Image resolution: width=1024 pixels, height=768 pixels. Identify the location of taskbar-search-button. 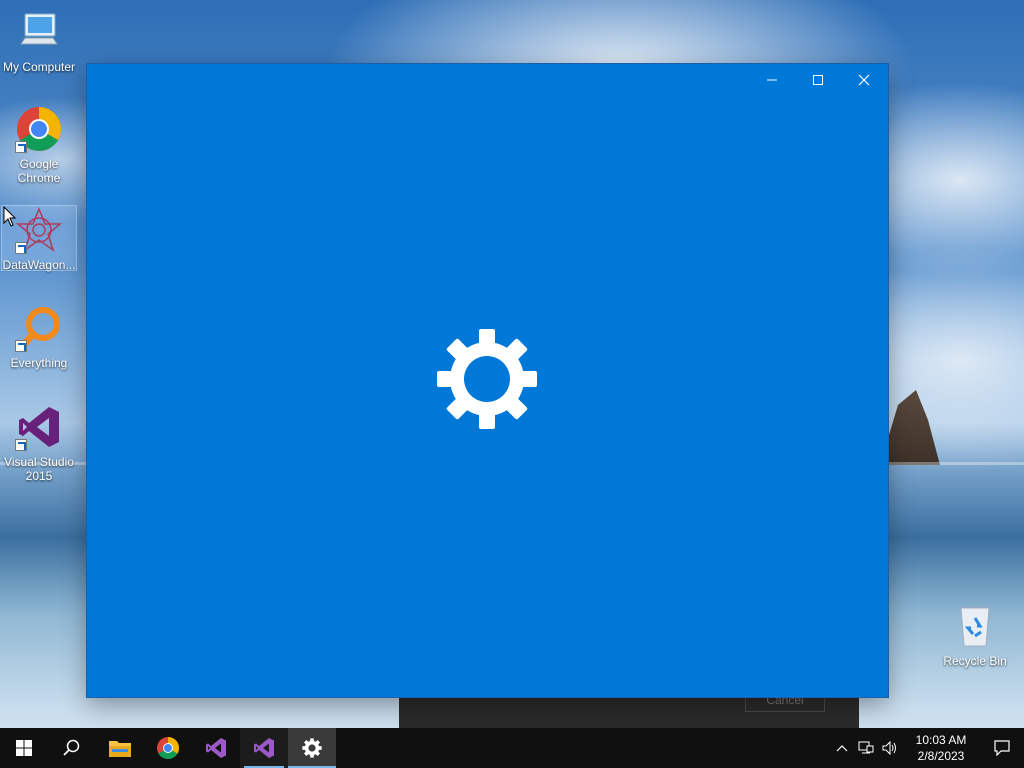
(72, 748).